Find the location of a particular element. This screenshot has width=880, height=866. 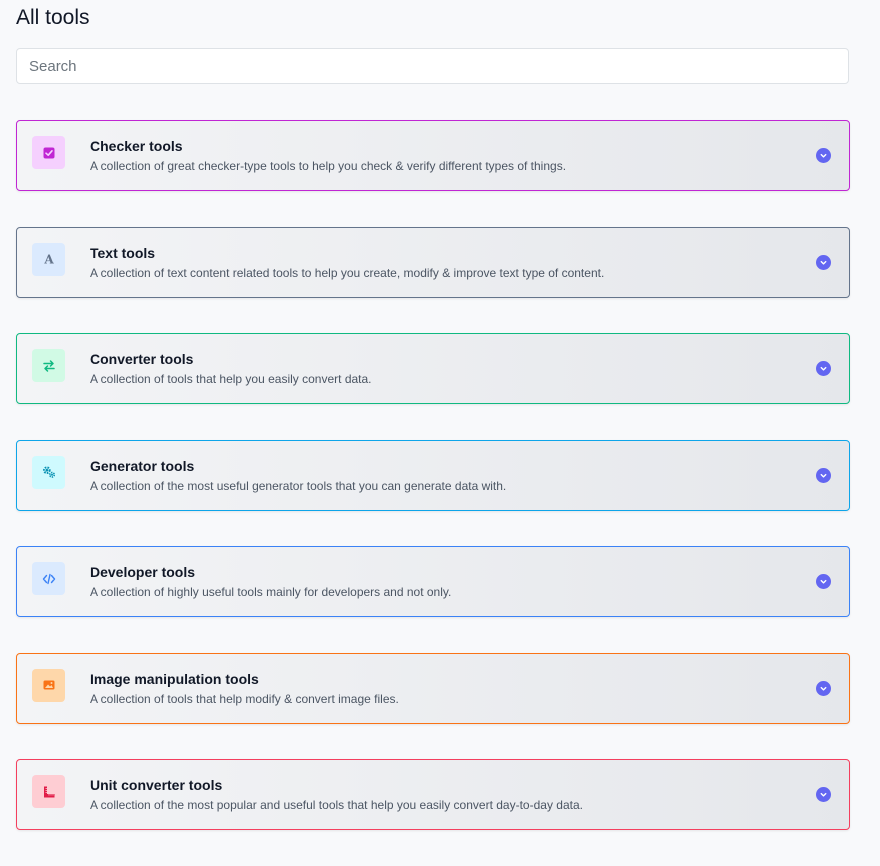

checkbox-icon is located at coordinates (48, 152).